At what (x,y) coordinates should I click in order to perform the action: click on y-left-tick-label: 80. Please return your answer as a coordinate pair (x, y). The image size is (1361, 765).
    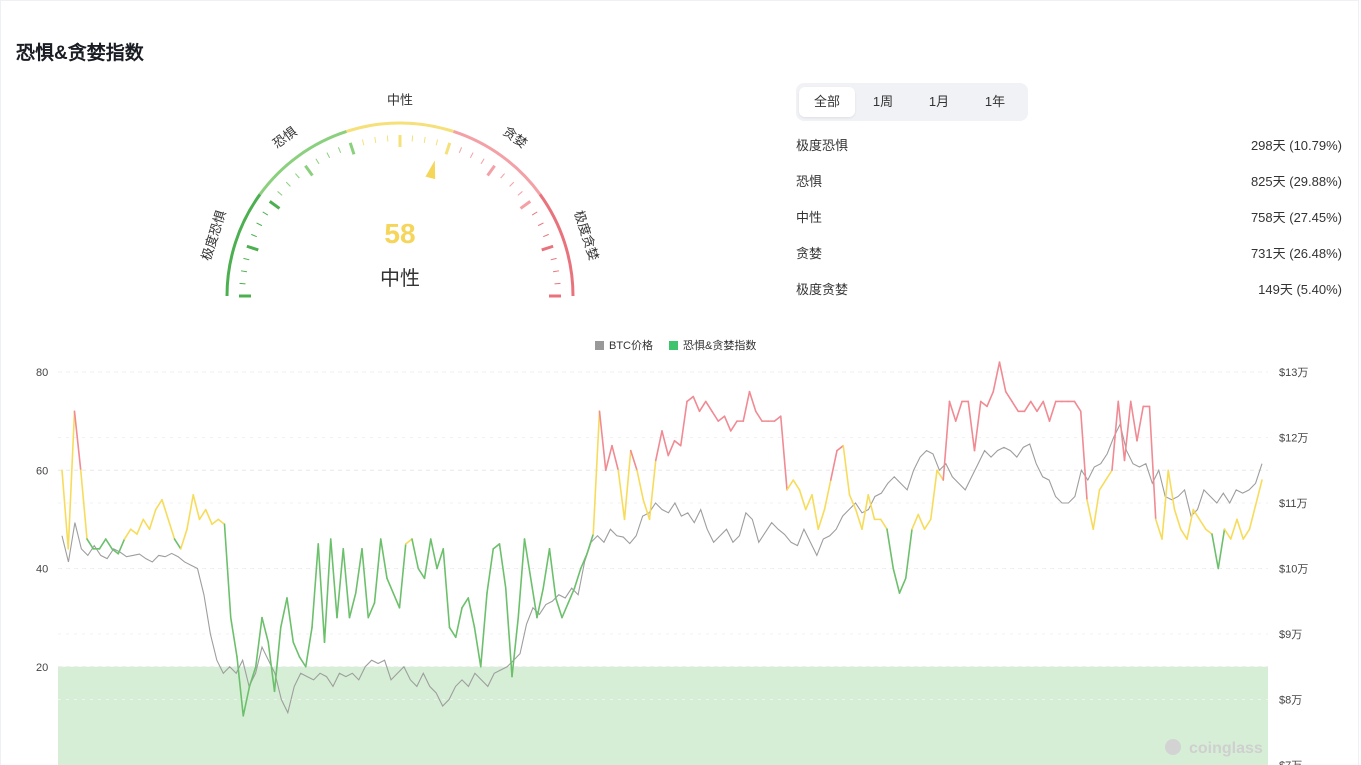
    Looking at the image, I should click on (42, 373).